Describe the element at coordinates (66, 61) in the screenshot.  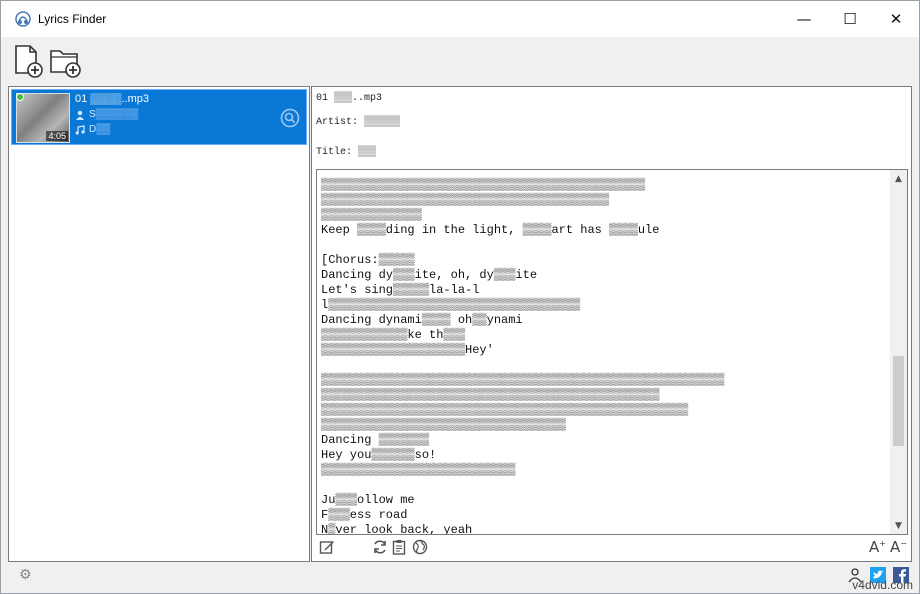
I see `folder-add-icon` at that location.